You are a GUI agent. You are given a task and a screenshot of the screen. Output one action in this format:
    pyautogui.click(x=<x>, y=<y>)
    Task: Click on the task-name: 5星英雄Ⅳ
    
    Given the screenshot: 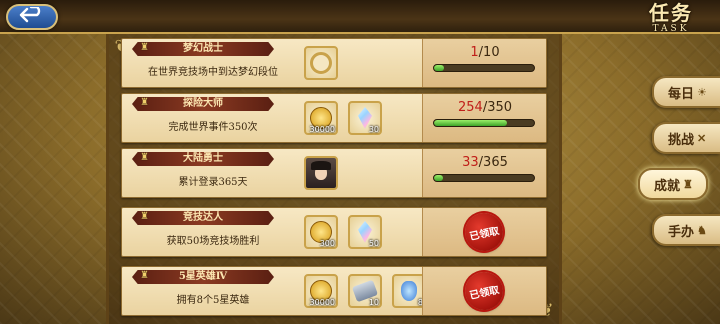 What is the action you would take?
    pyautogui.click(x=203, y=277)
    